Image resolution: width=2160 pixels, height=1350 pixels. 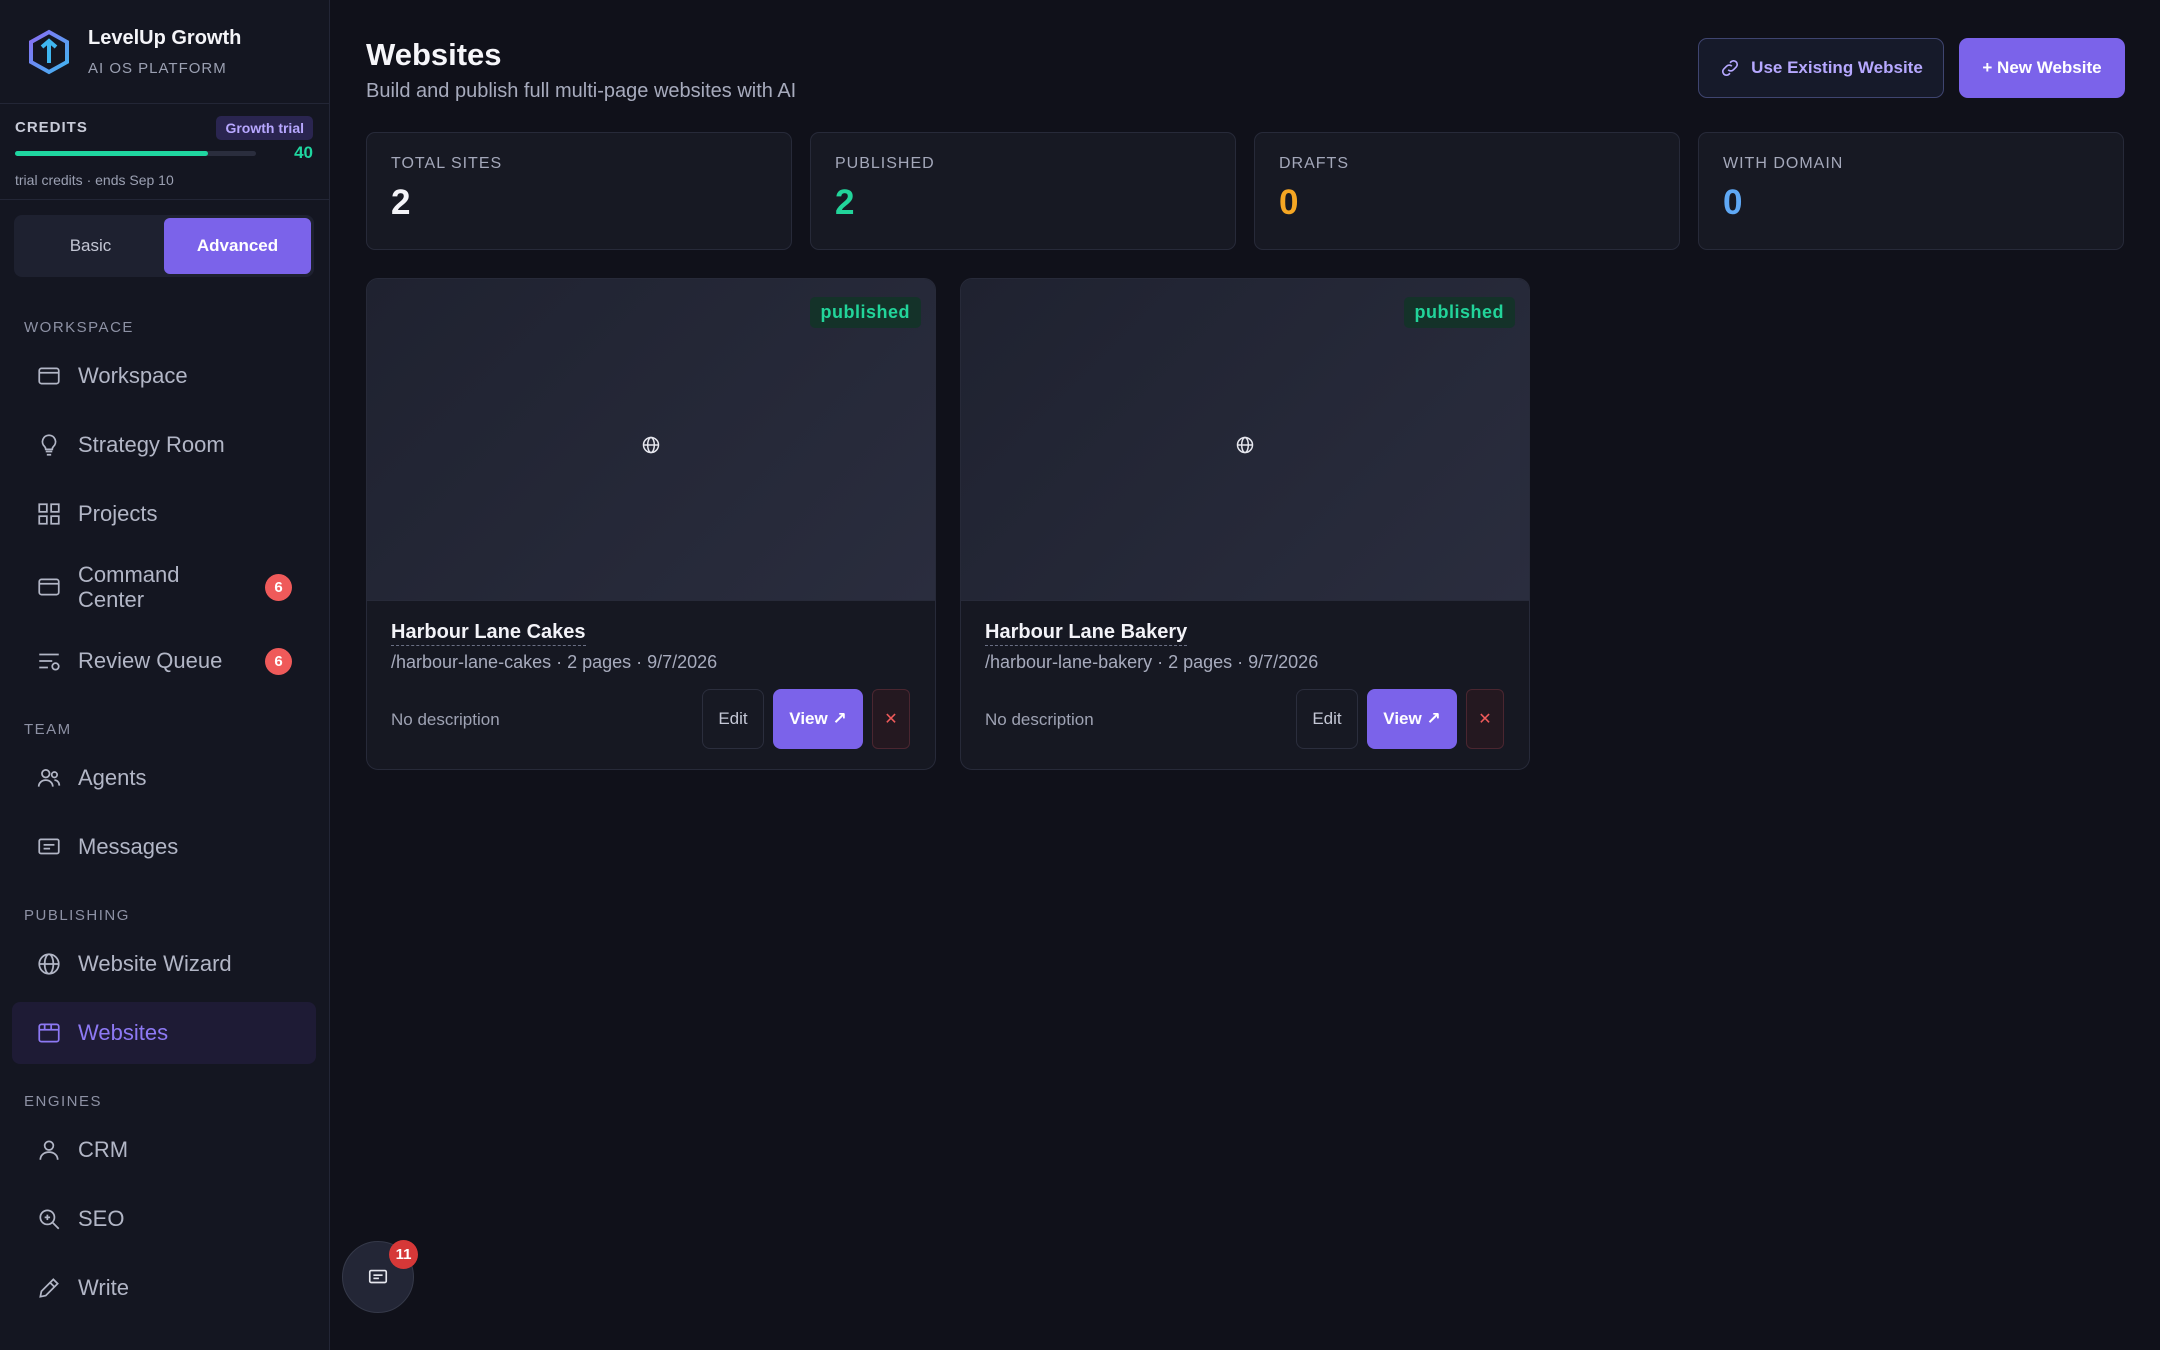 What do you see at coordinates (237, 246) in the screenshot?
I see `mode-advanced-button: Advanced` at bounding box center [237, 246].